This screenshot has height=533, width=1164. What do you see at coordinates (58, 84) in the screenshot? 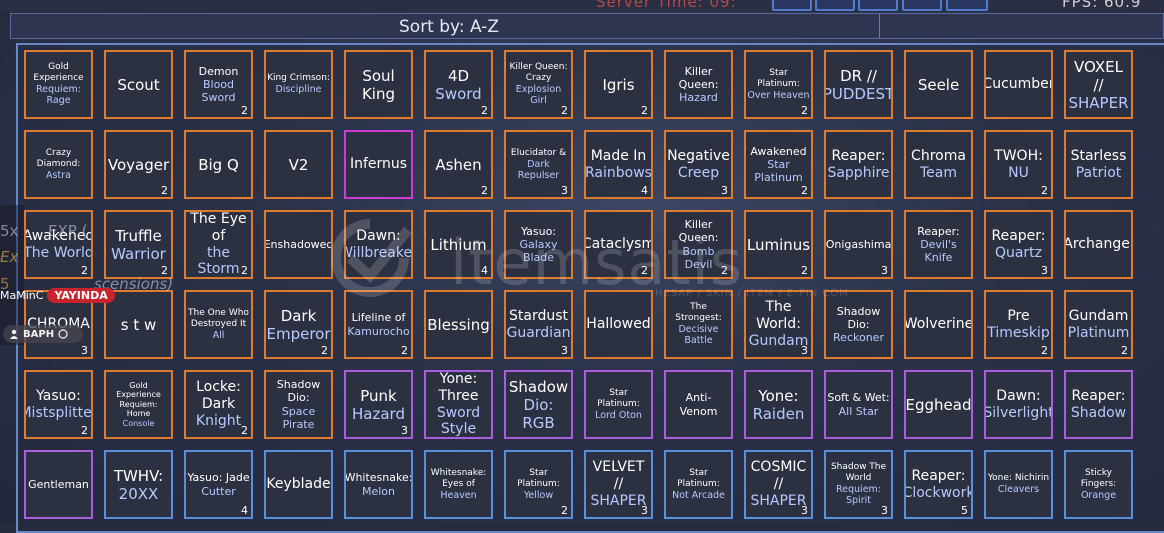
I see `inventory-tile: Gold Experience Requiem: Rage` at bounding box center [58, 84].